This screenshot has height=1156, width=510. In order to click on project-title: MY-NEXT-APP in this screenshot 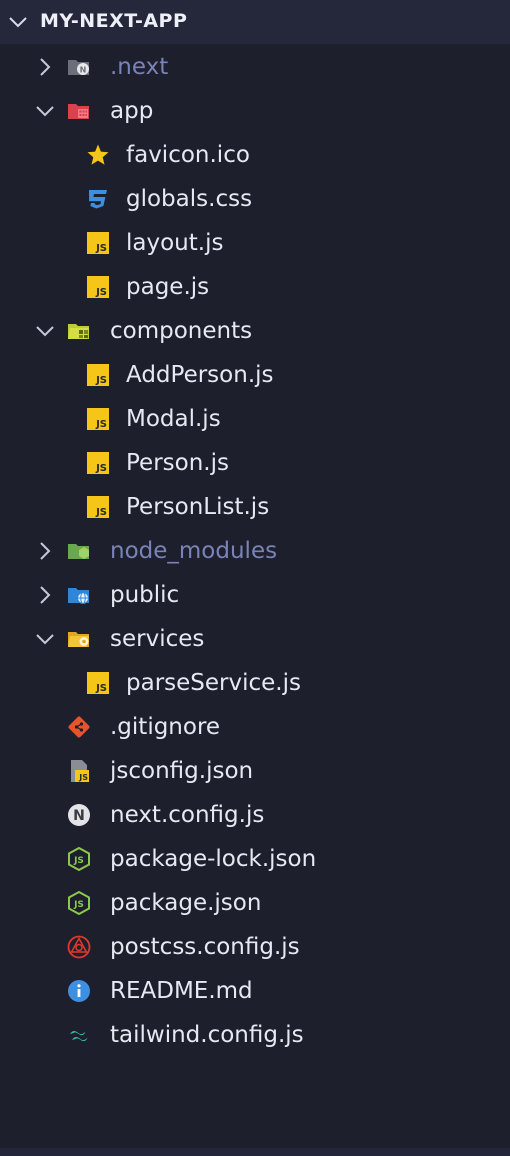, I will do `click(114, 21)`.